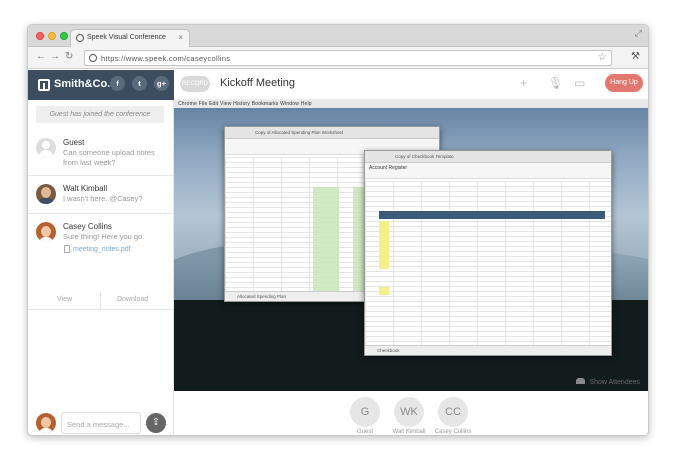  What do you see at coordinates (635, 56) in the screenshot?
I see `settings-wrench-icon: ⚒` at bounding box center [635, 56].